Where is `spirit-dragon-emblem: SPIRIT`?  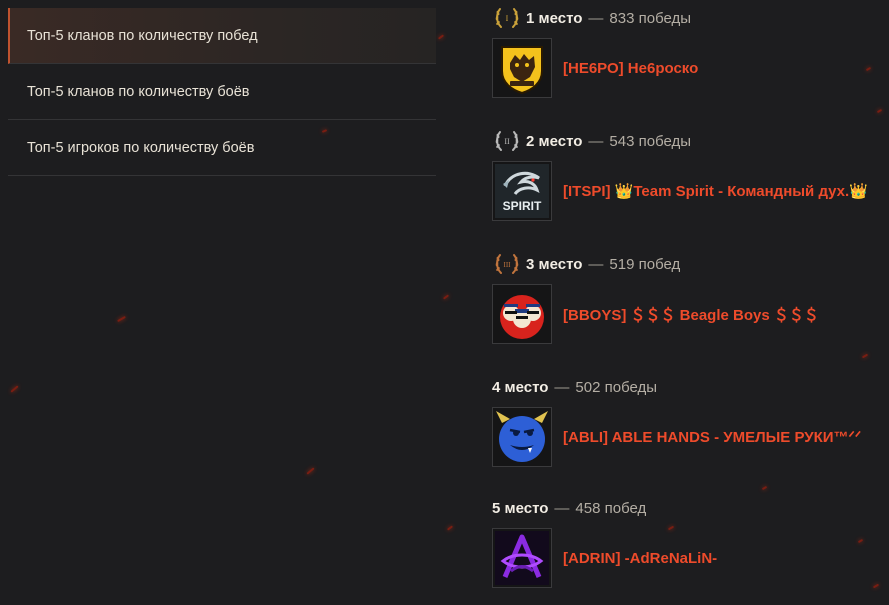
spirit-dragon-emblem: SPIRIT is located at coordinates (522, 191).